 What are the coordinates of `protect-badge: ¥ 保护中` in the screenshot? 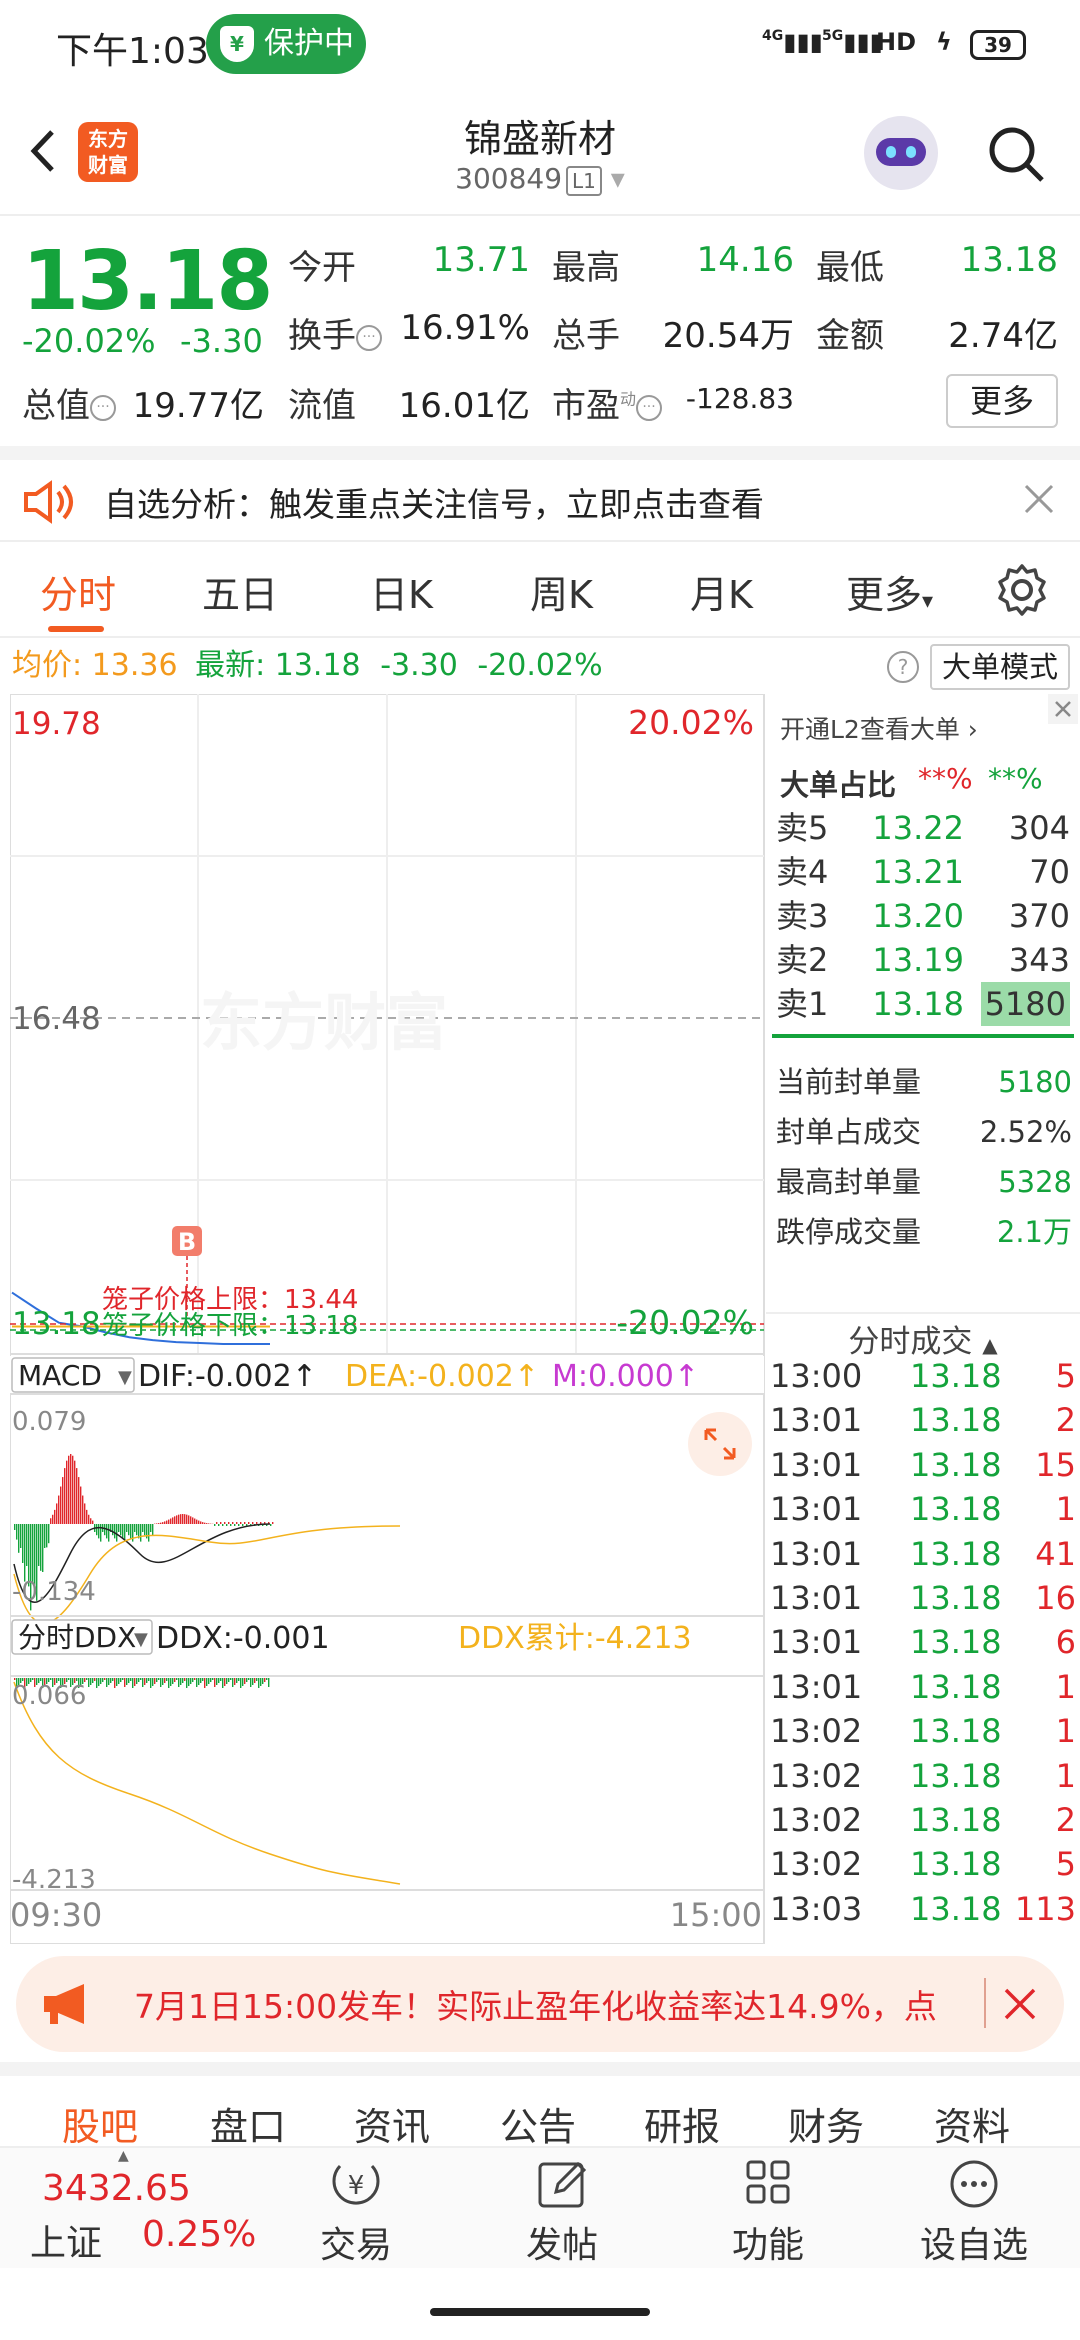 It's located at (286, 44).